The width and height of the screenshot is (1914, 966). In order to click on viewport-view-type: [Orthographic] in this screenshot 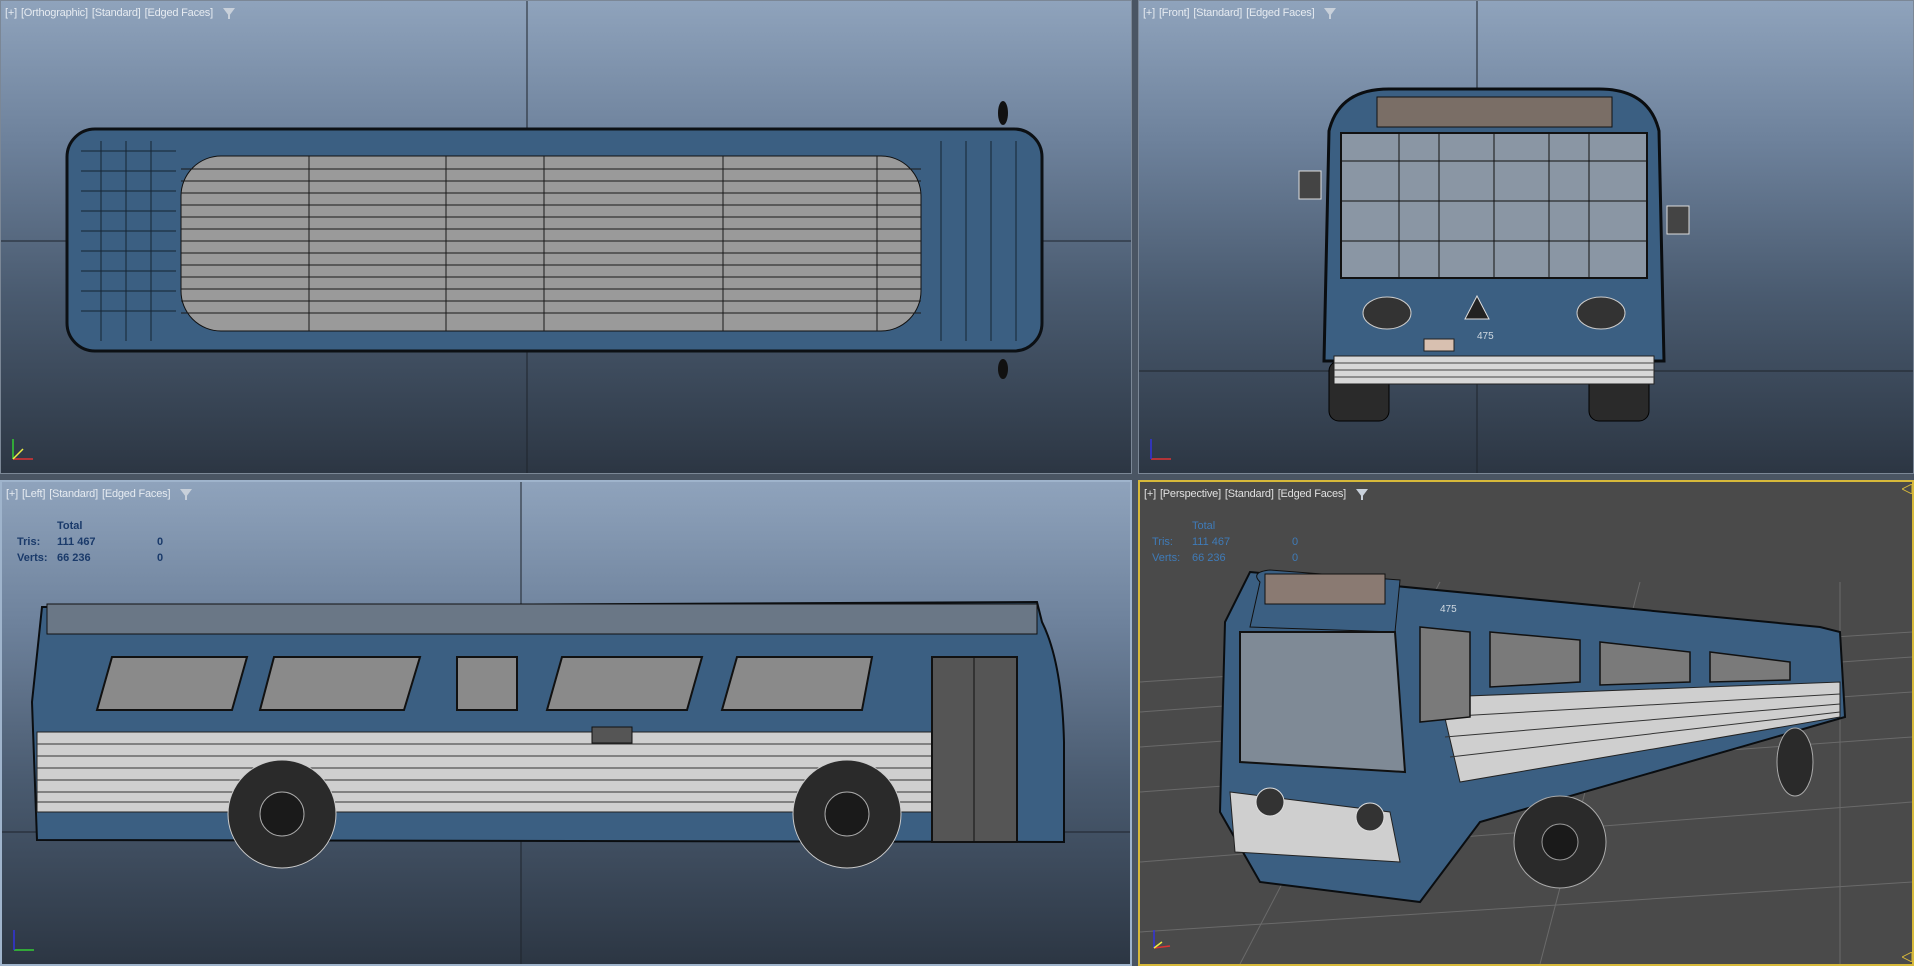, I will do `click(54, 13)`.